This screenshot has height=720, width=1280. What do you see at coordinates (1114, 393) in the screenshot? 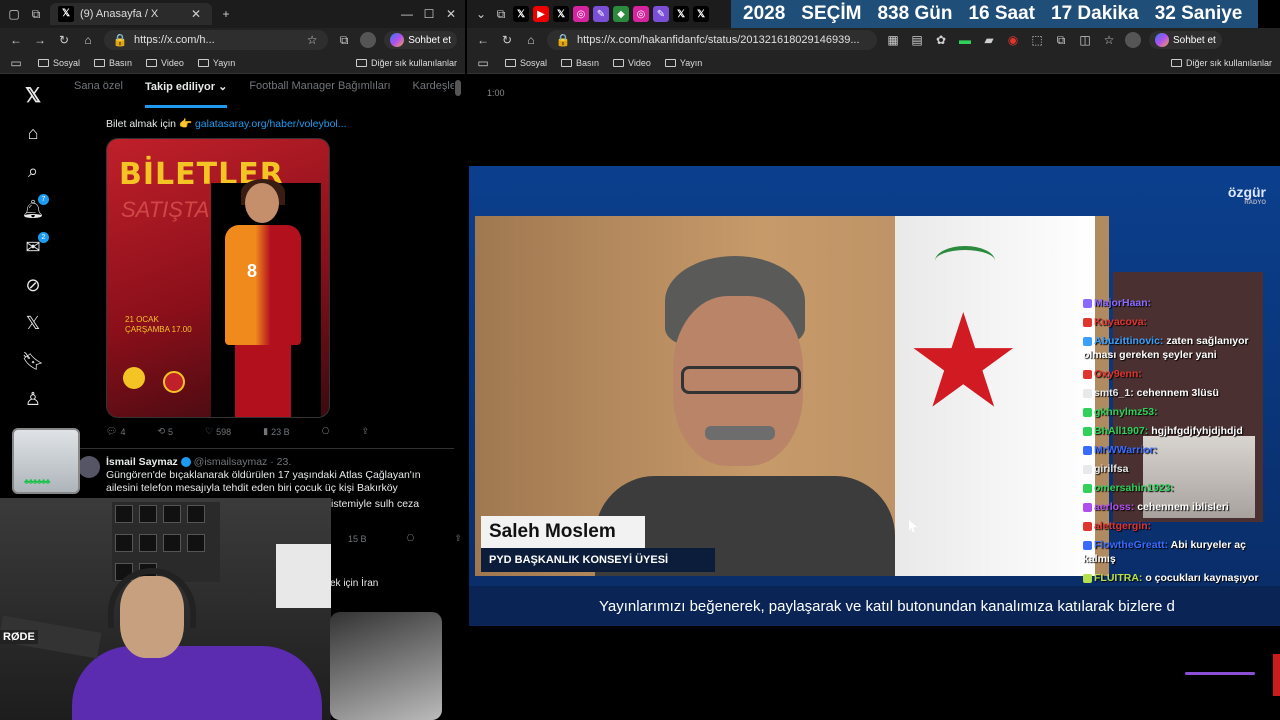
I see `chat-username: smt6_1:` at bounding box center [1114, 393].